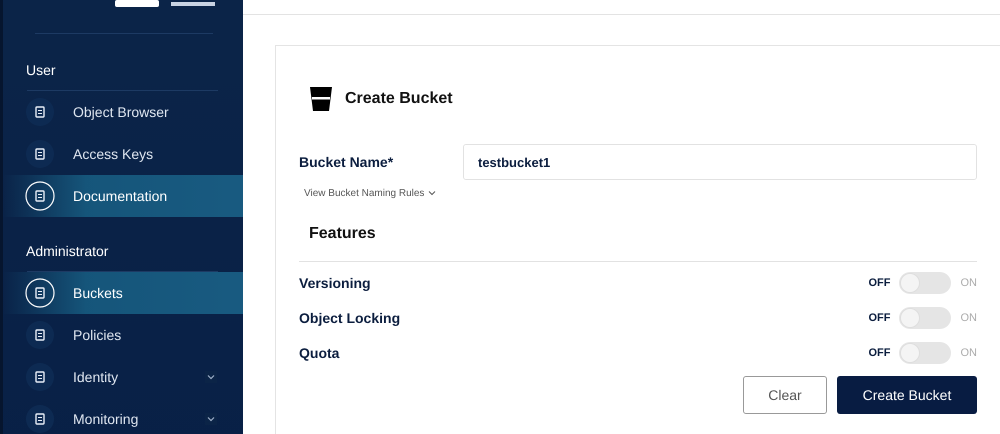 The height and width of the screenshot is (434, 1000). Describe the element at coordinates (321, 99) in the screenshot. I see `bucket-icon` at that location.